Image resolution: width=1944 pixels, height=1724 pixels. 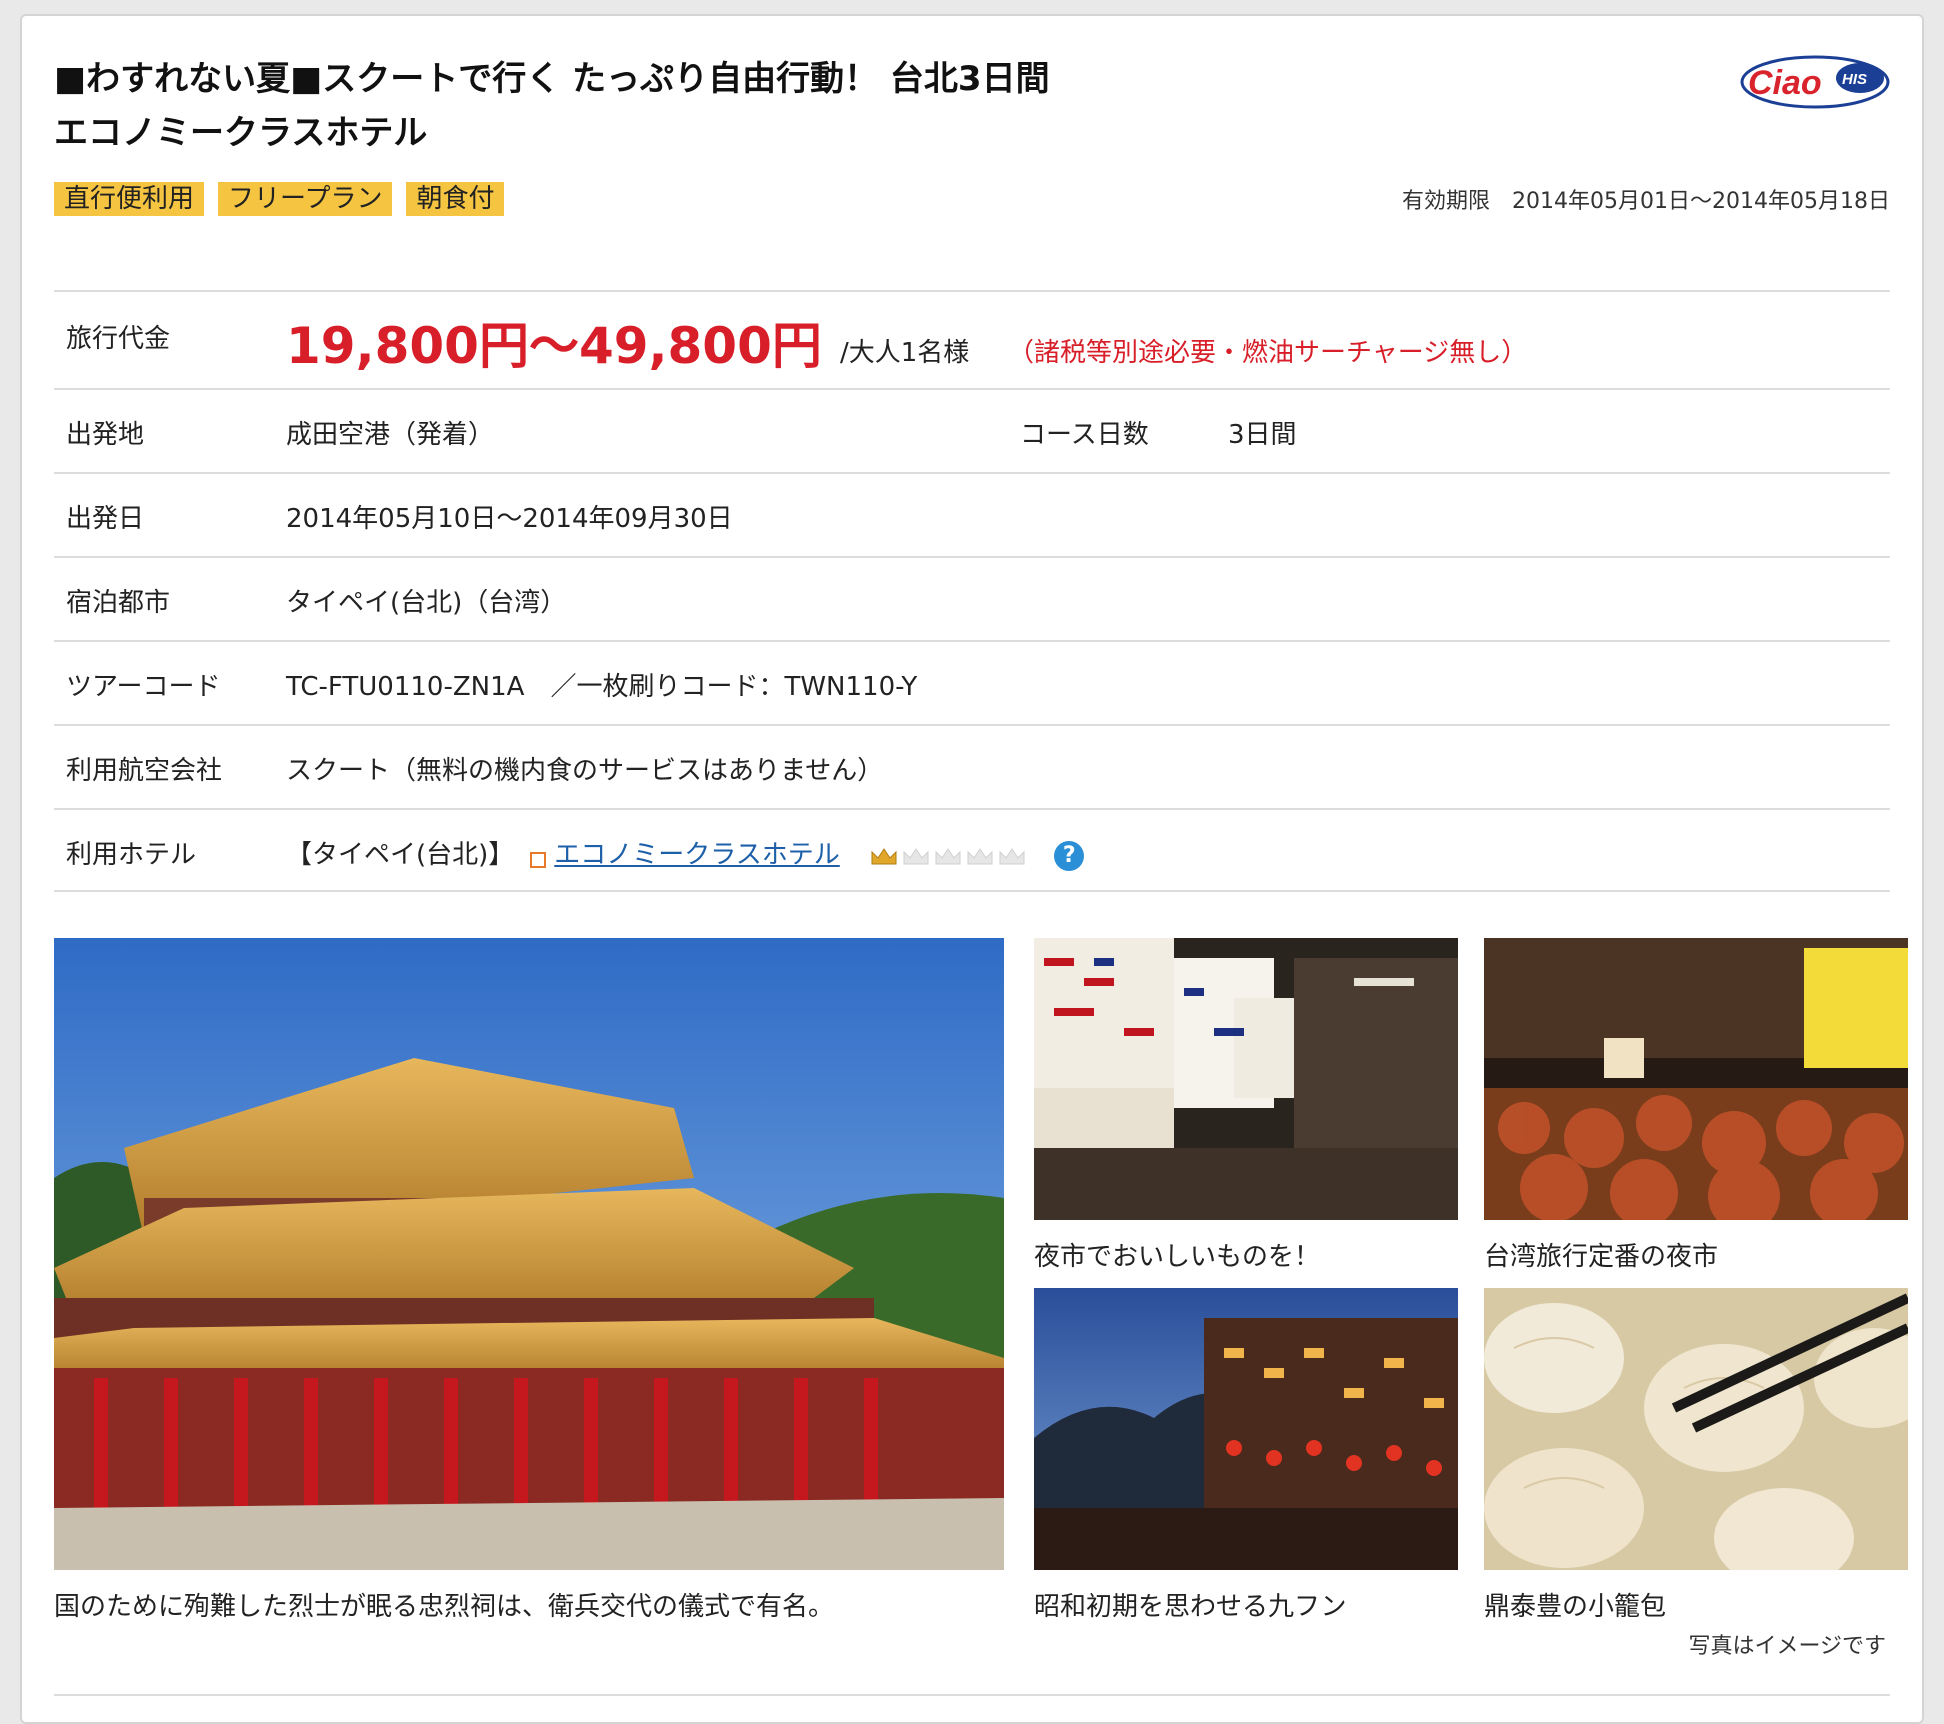 What do you see at coordinates (972, 430) in the screenshot?
I see `row-departure: 出発地 成田空港（発着） コース日数 3日間` at bounding box center [972, 430].